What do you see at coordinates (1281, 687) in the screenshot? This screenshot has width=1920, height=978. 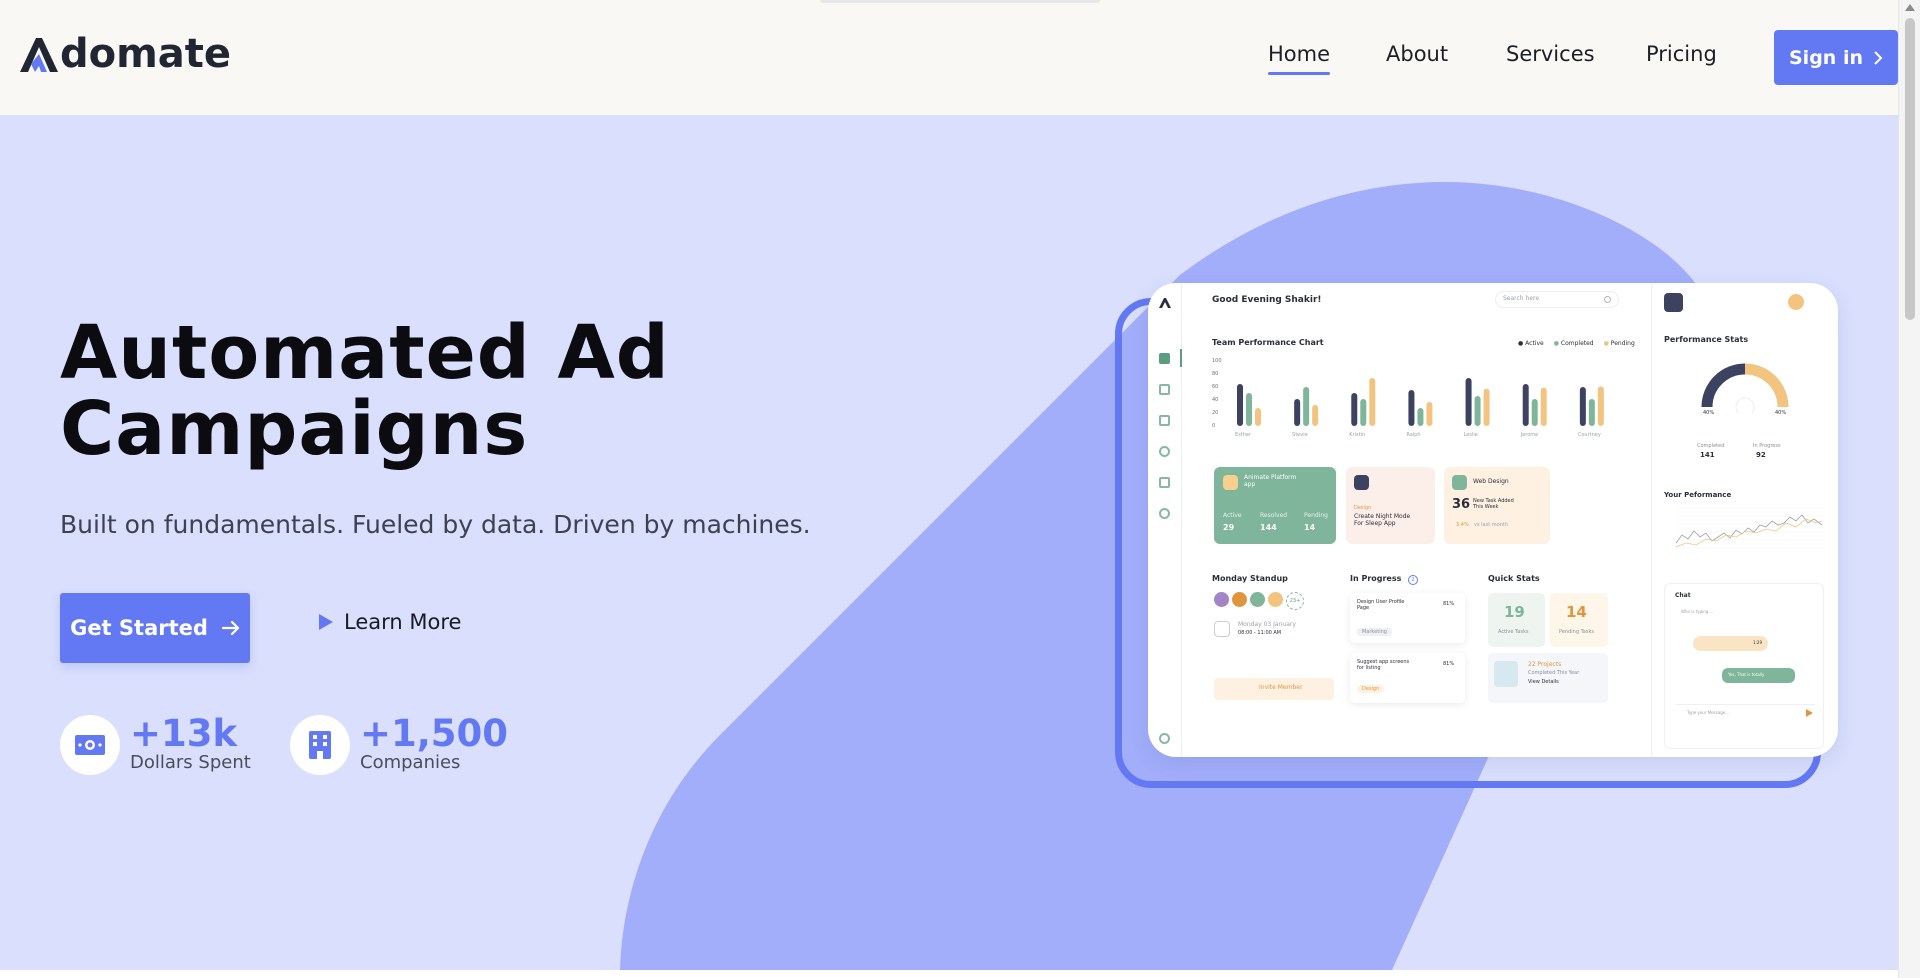 I see `invite-member-label: Invite Member` at bounding box center [1281, 687].